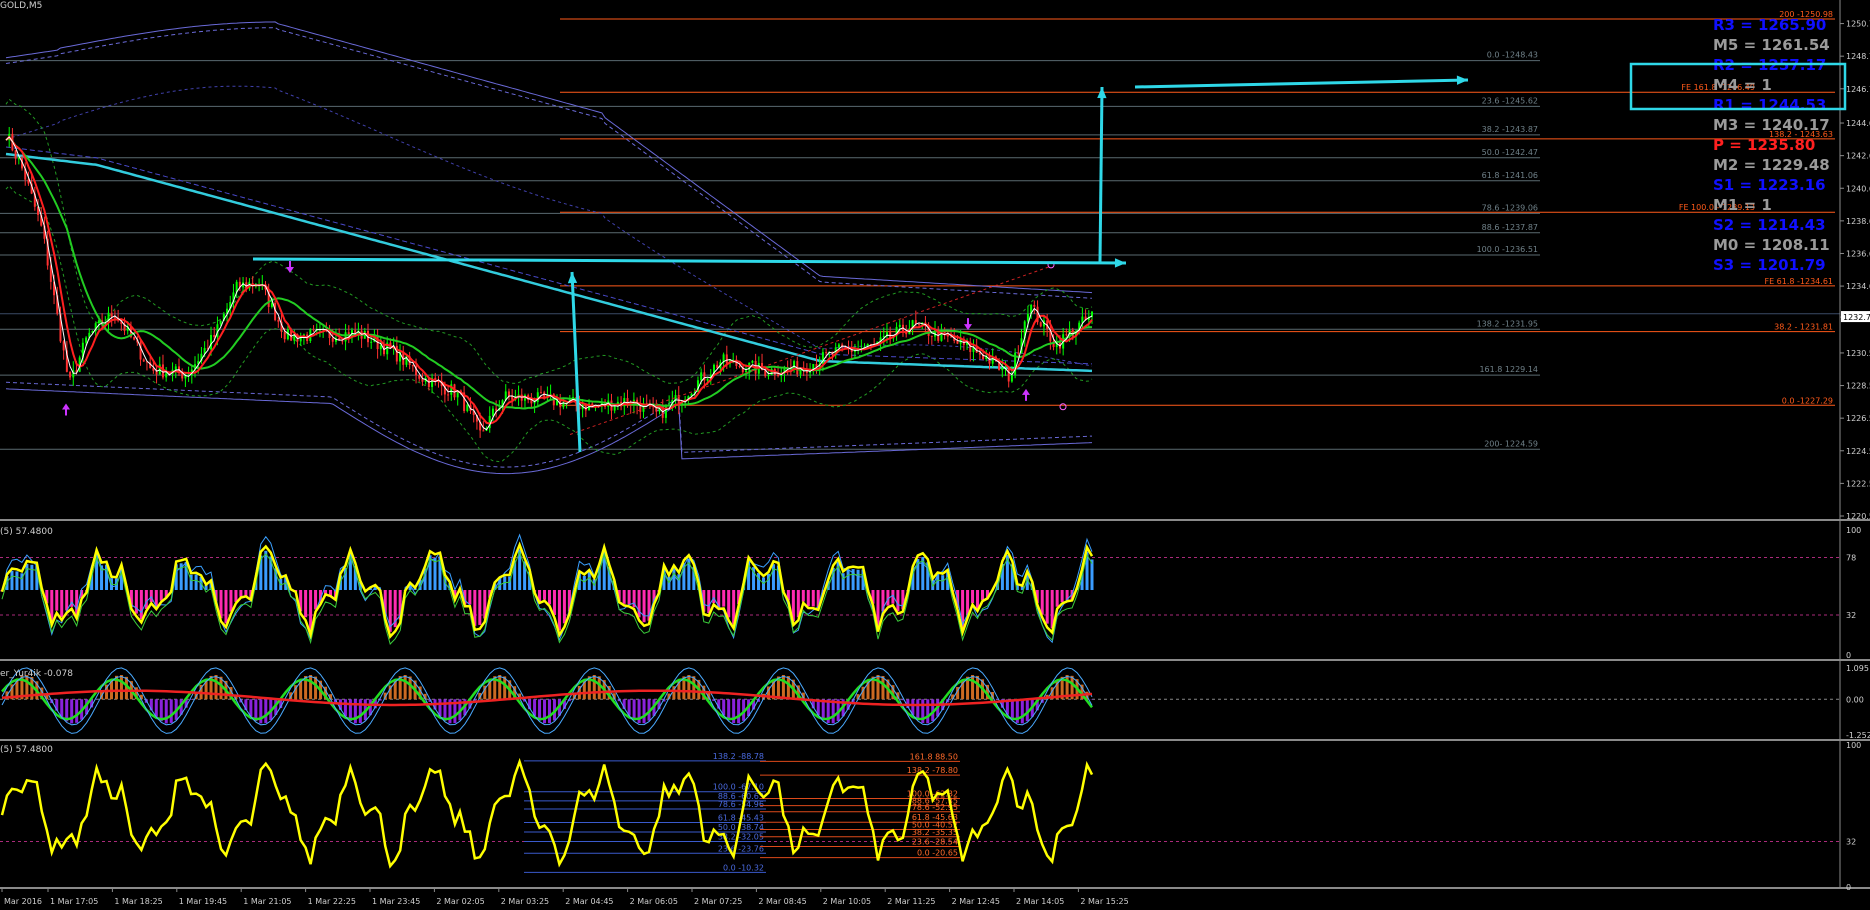  What do you see at coordinates (267, 901) in the screenshot?
I see `time-tick-label: 1 Mar 21:05` at bounding box center [267, 901].